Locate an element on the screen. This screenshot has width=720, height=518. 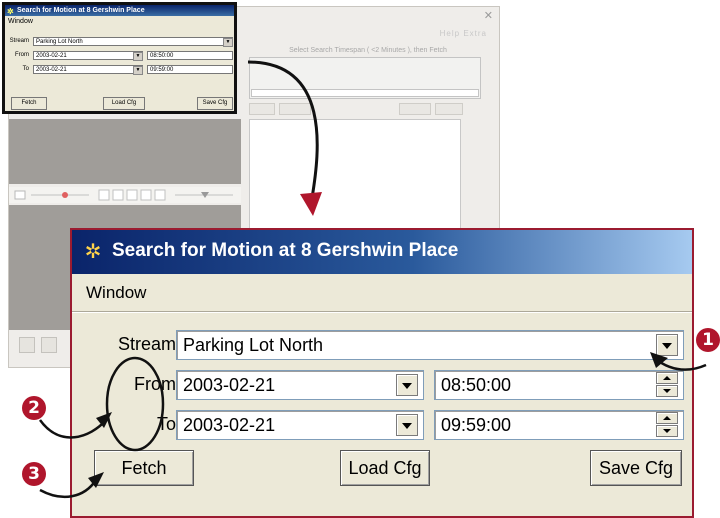
player-controls-icon is located at coordinates (123, 195).